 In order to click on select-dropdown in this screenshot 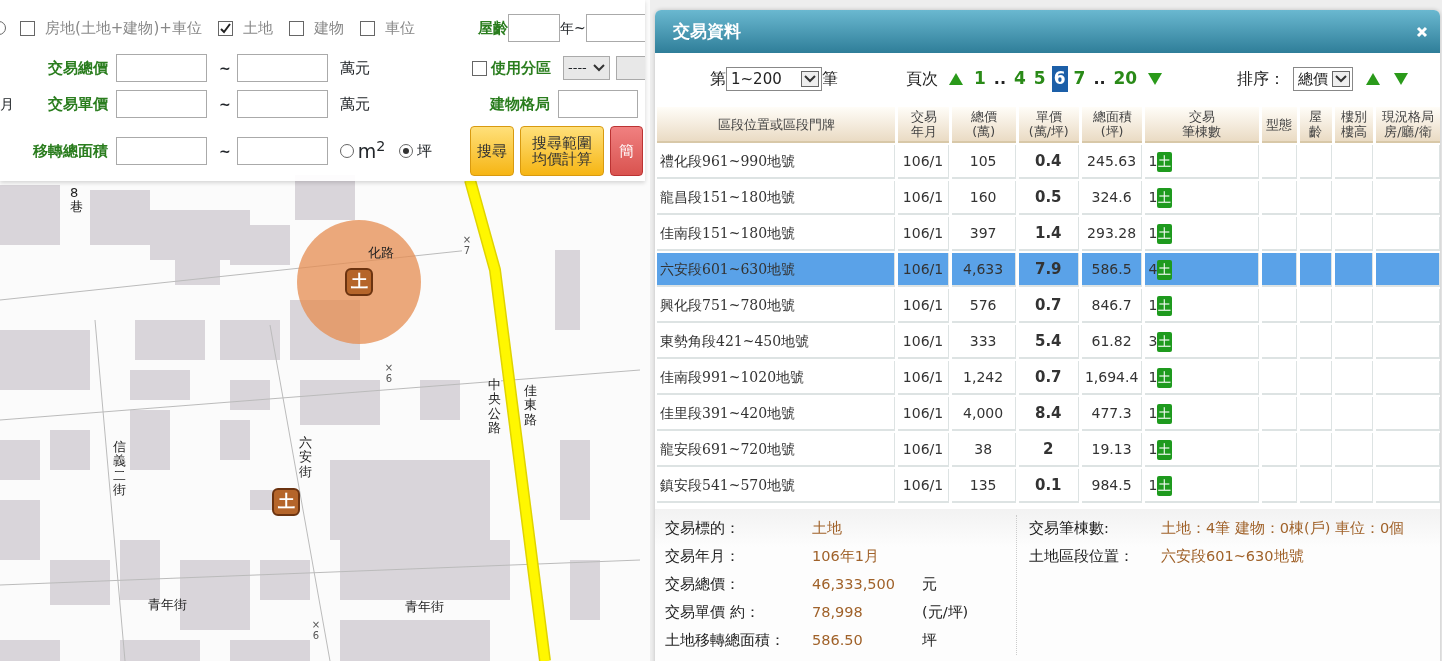, I will do `click(630, 68)`.